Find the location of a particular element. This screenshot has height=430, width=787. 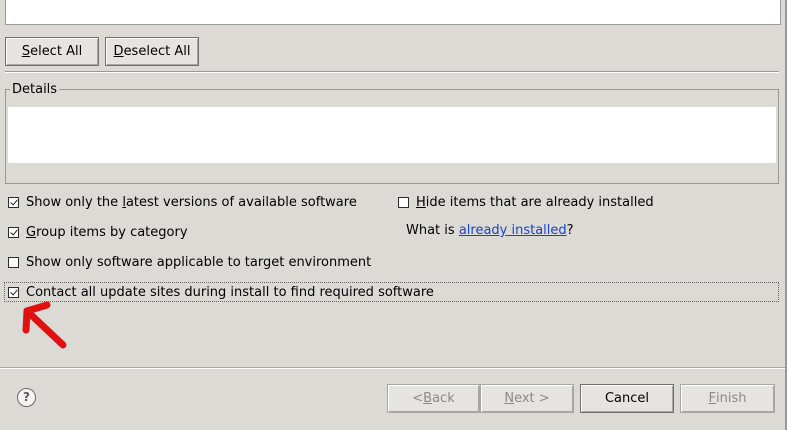

what-is-installed-text: What is already installed? is located at coordinates (490, 230).